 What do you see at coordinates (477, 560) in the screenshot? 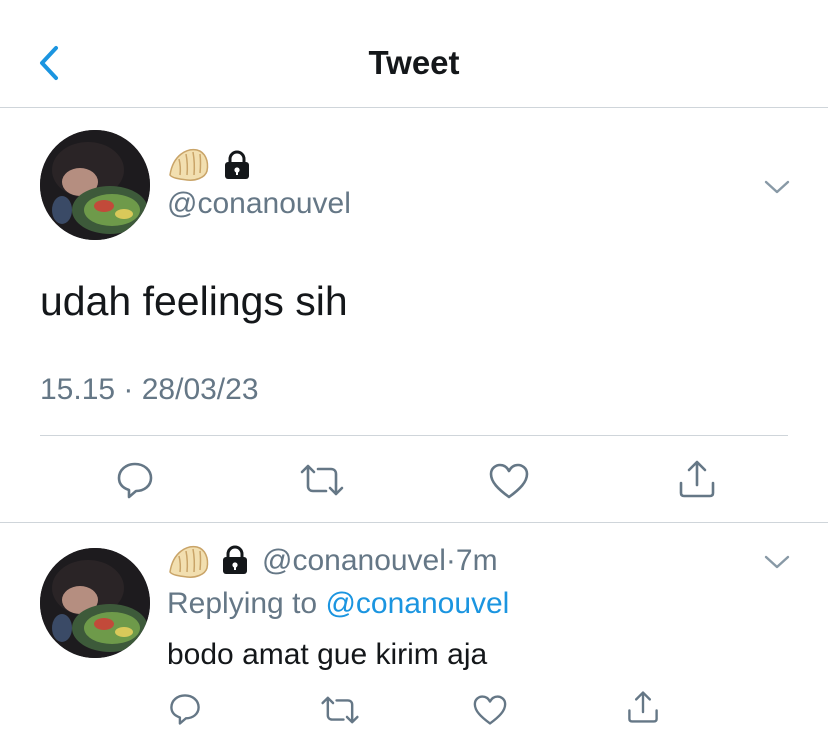
I see `reply-time: 7m` at bounding box center [477, 560].